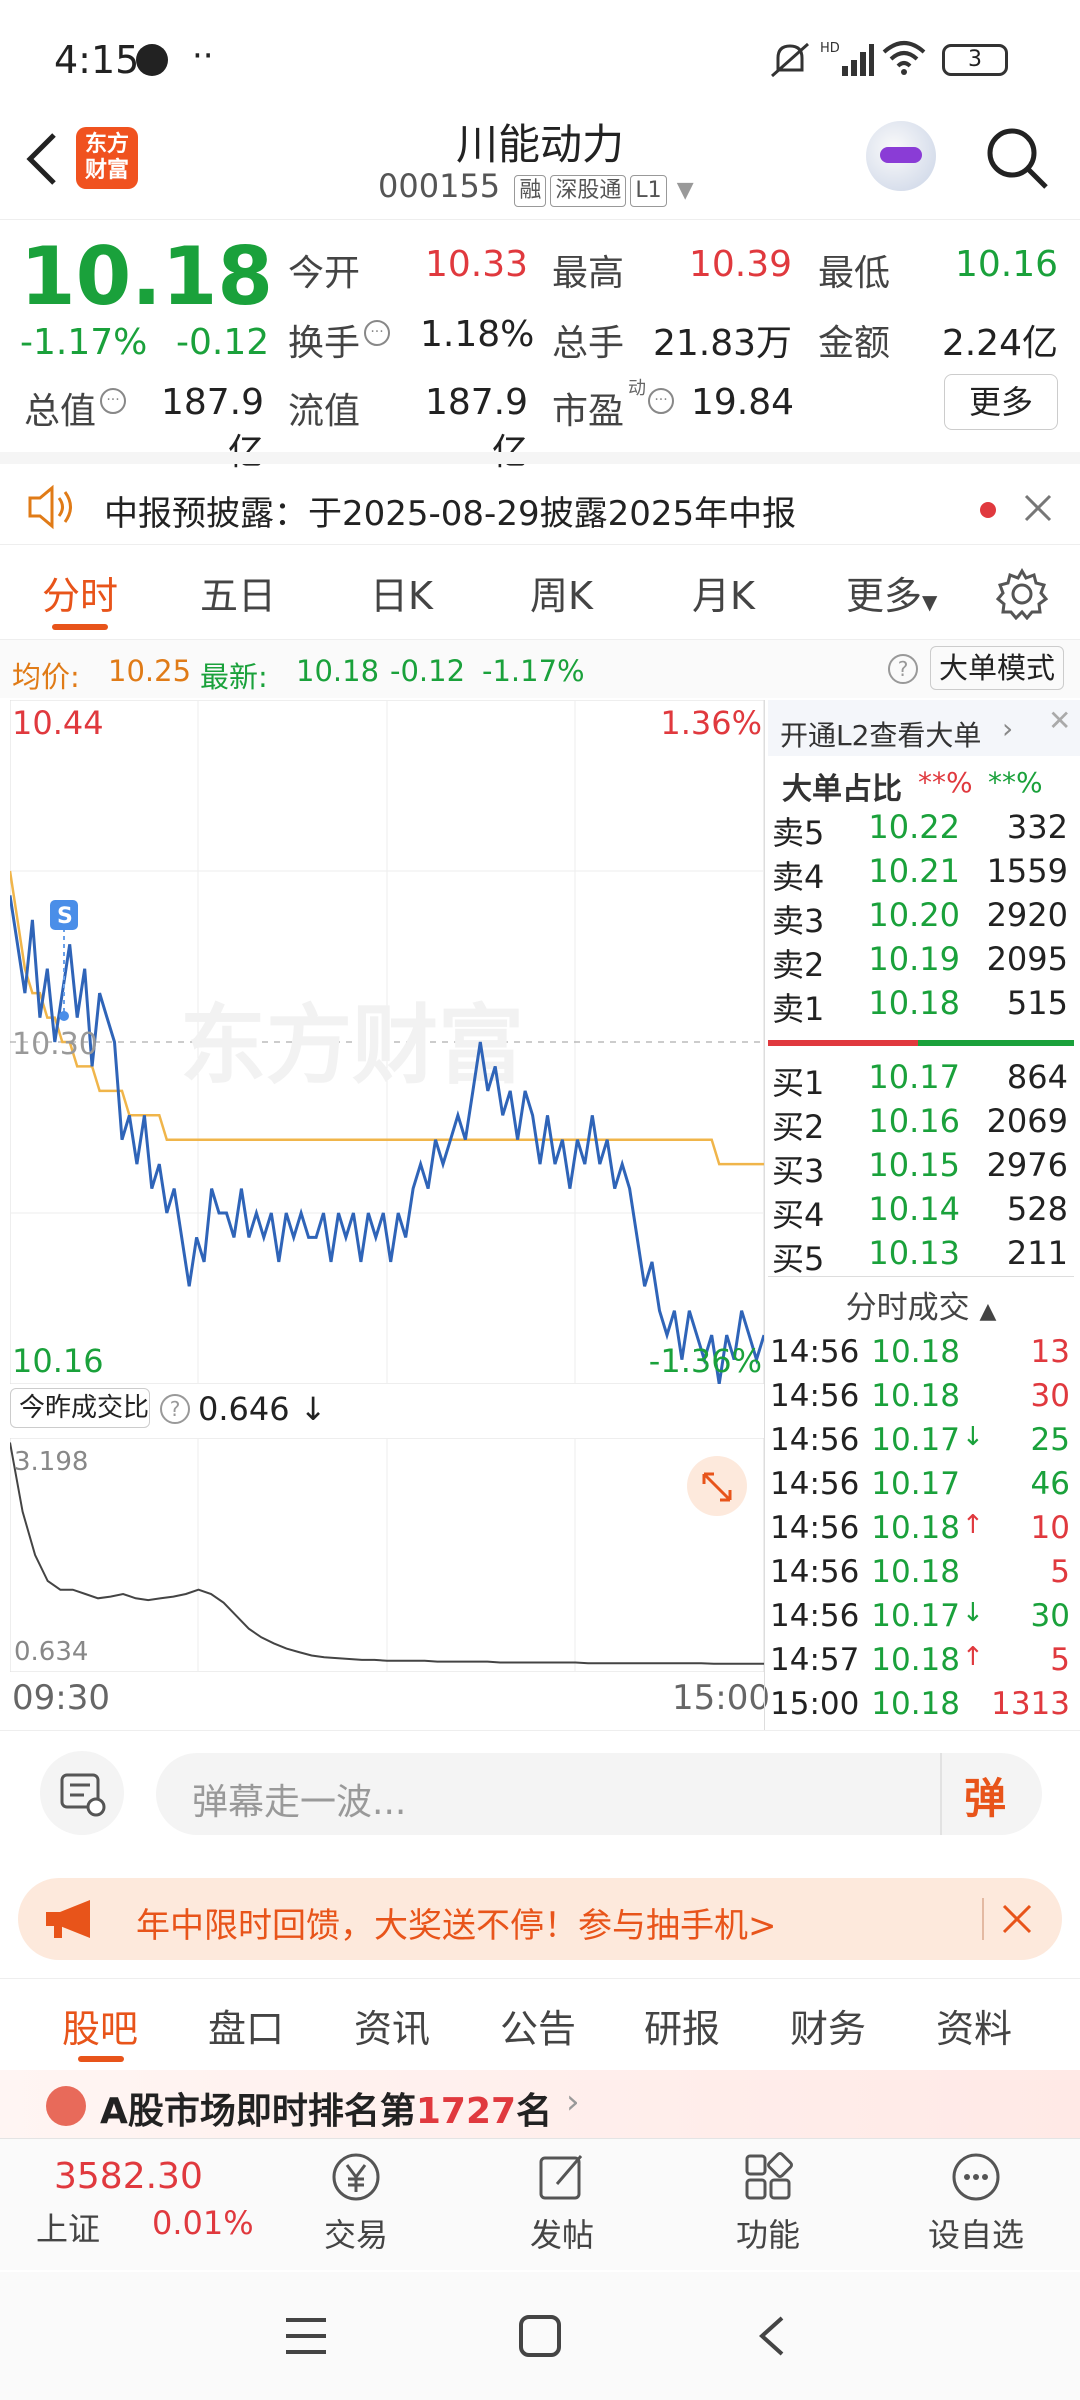 The width and height of the screenshot is (1080, 2400). Describe the element at coordinates (1050, 1440) in the screenshot. I see `trade-volume: 25` at that location.